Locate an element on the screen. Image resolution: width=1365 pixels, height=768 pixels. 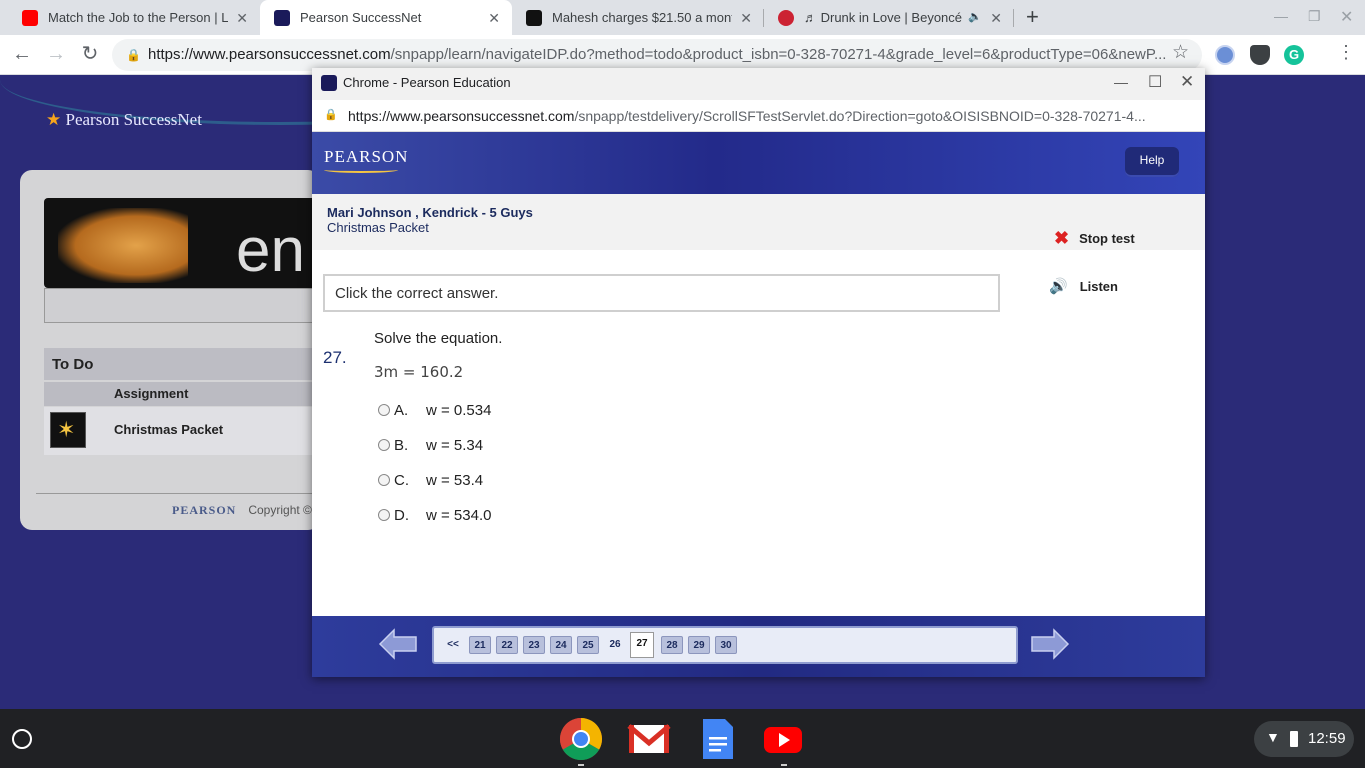
stop-x-icon: ✖ is located at coordinates (1062, 238).